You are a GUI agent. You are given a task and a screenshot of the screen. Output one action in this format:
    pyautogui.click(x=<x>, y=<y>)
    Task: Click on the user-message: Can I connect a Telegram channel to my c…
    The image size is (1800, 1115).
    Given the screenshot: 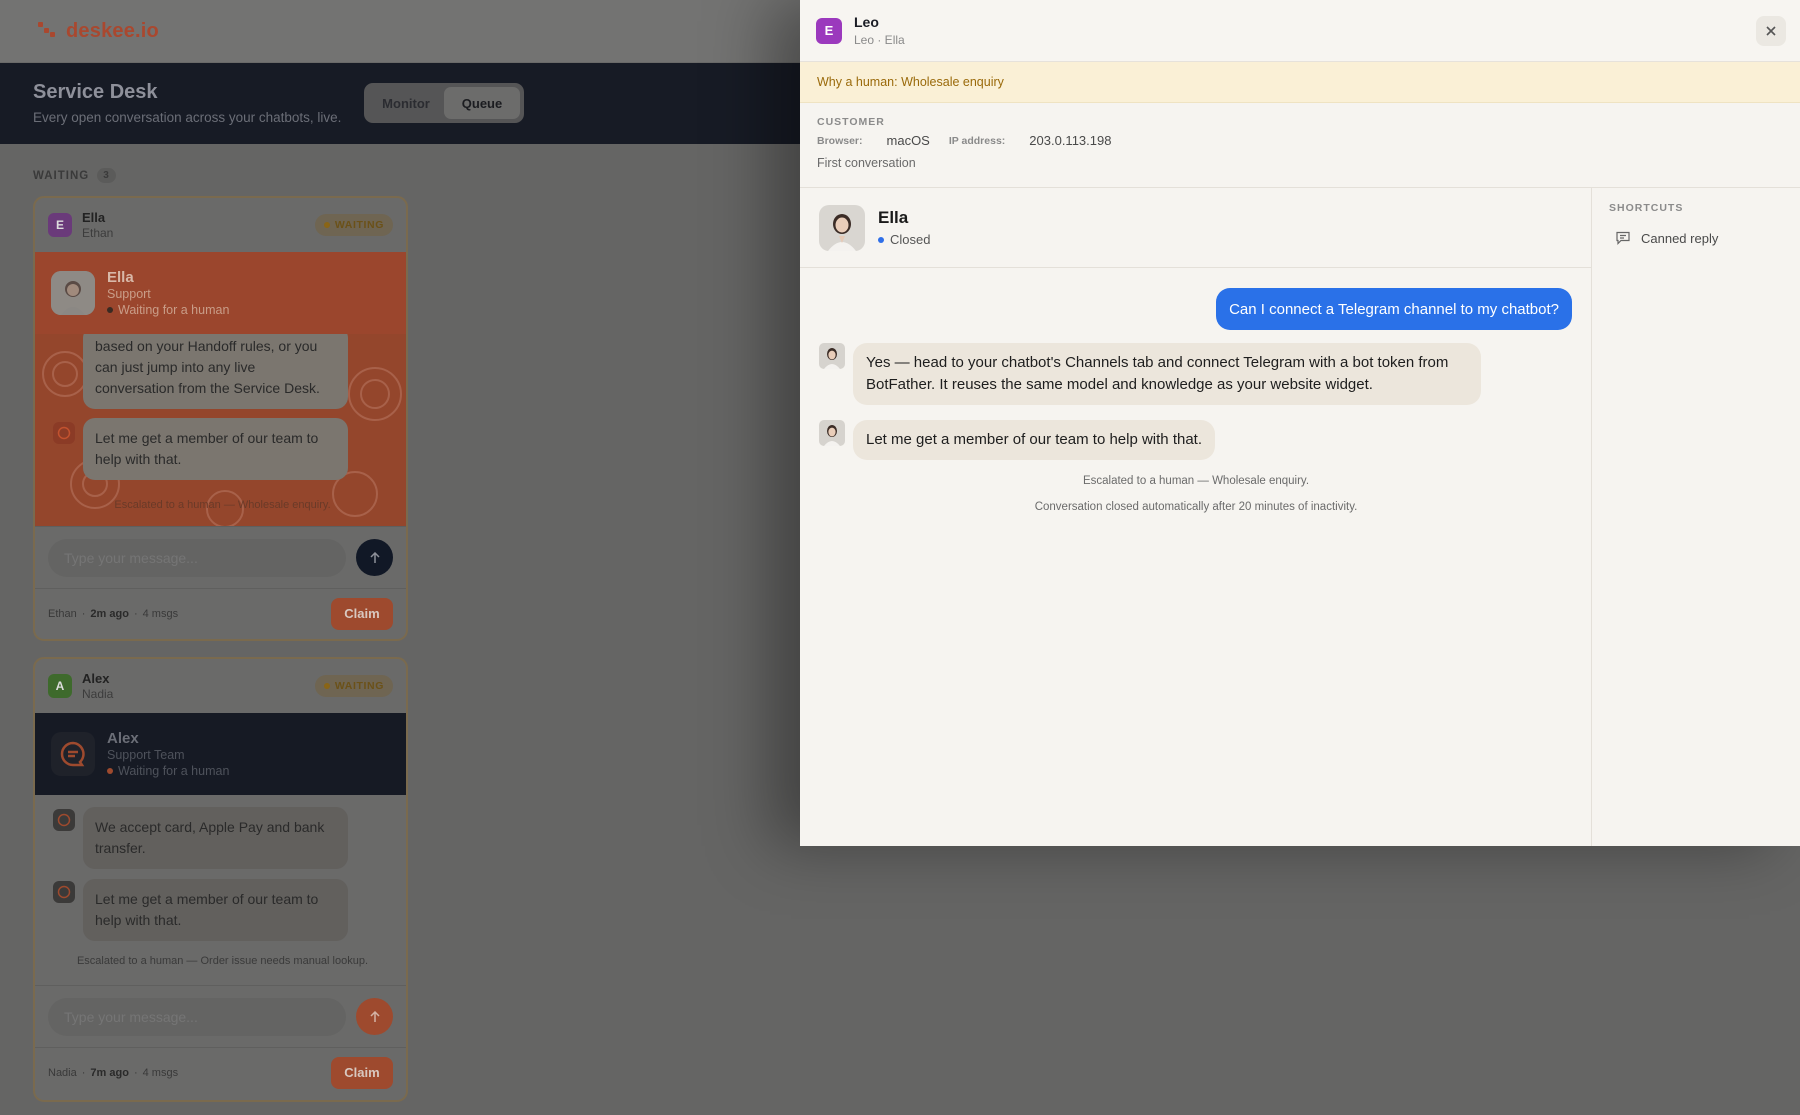 What is the action you would take?
    pyautogui.click(x=1394, y=309)
    